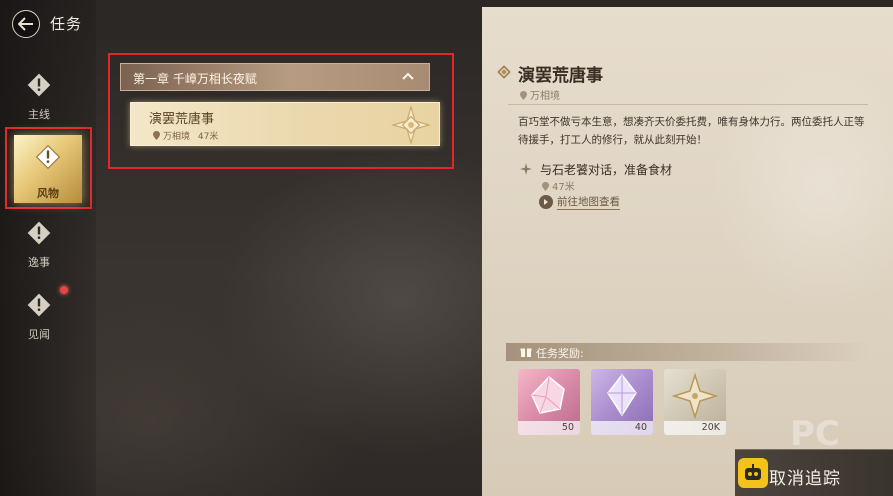  Describe the element at coordinates (548, 394) in the screenshot. I see `pink-crystal-icon` at that location.